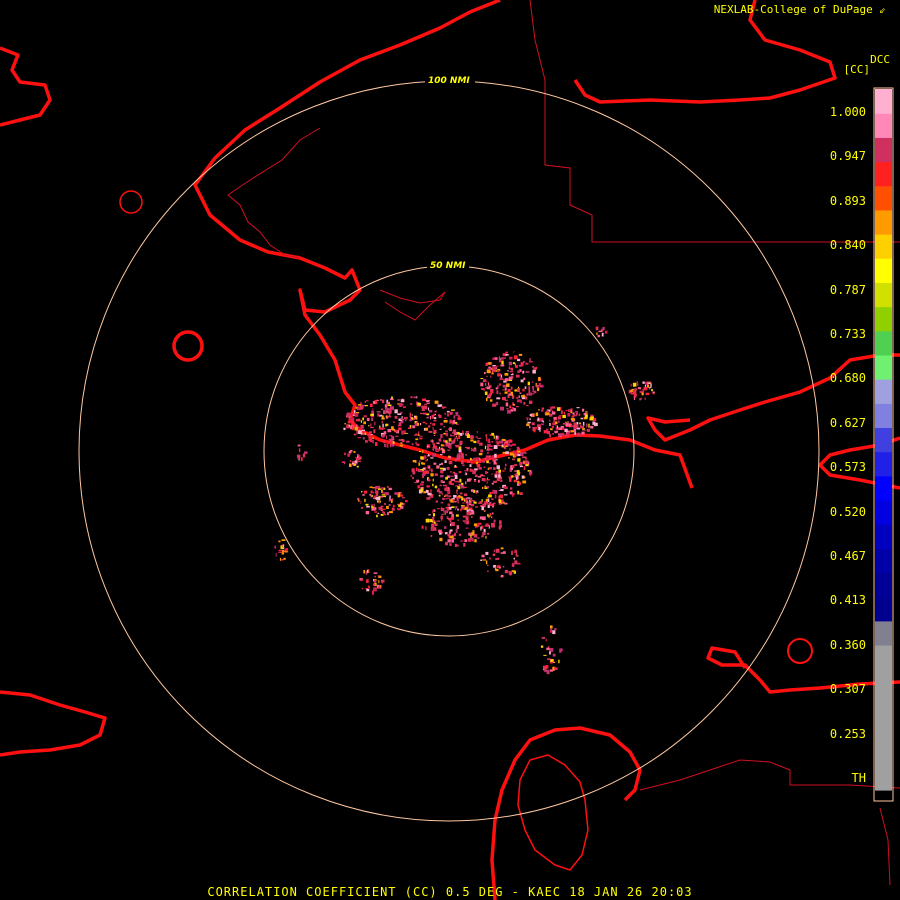 This screenshot has width=900, height=900. Describe the element at coordinates (883, 150) in the screenshot. I see `colorbar-swatch` at that location.